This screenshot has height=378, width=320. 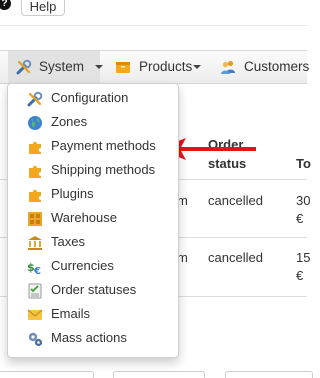 What do you see at coordinates (166, 66) in the screenshot?
I see `nav-products-label: Products` at bounding box center [166, 66].